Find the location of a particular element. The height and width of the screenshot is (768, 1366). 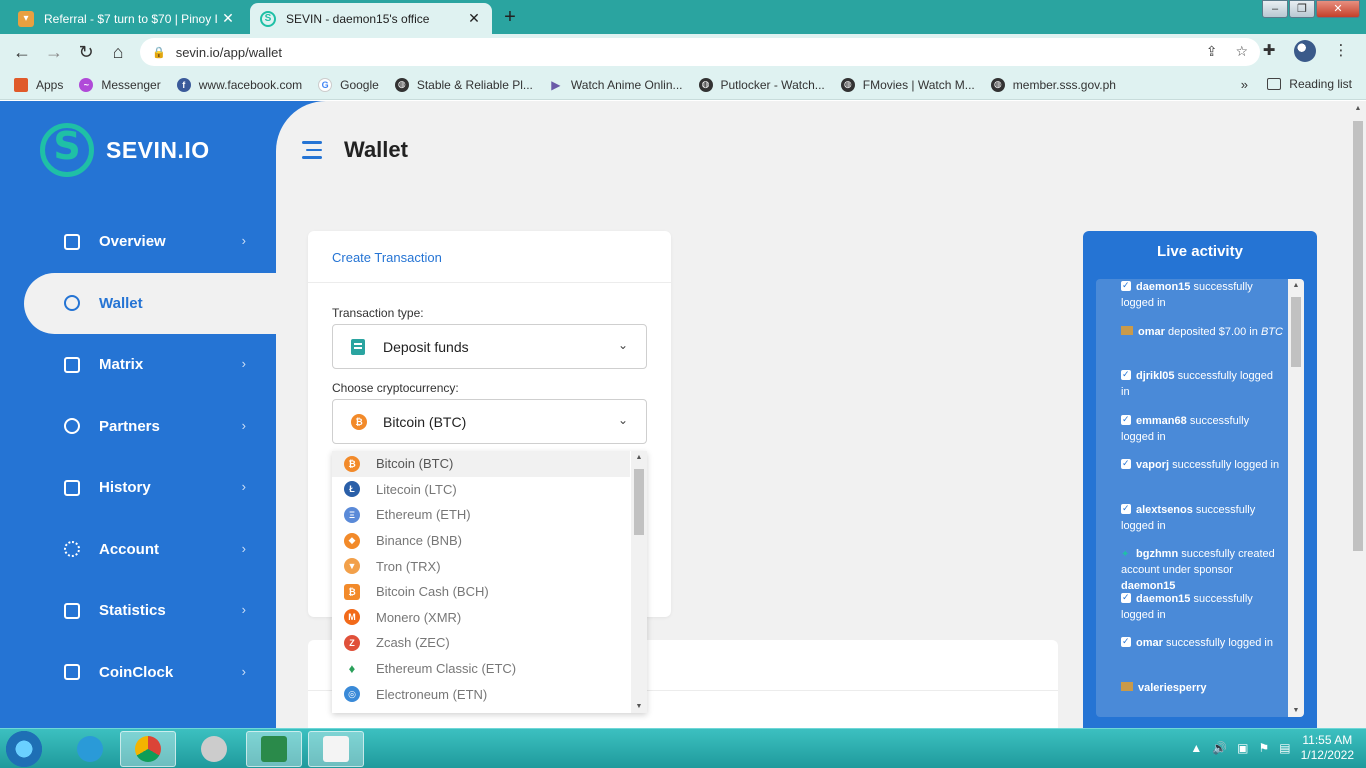

tab-sevin: S SEVIN - daemon15's office ✕ is located at coordinates (371, 18).